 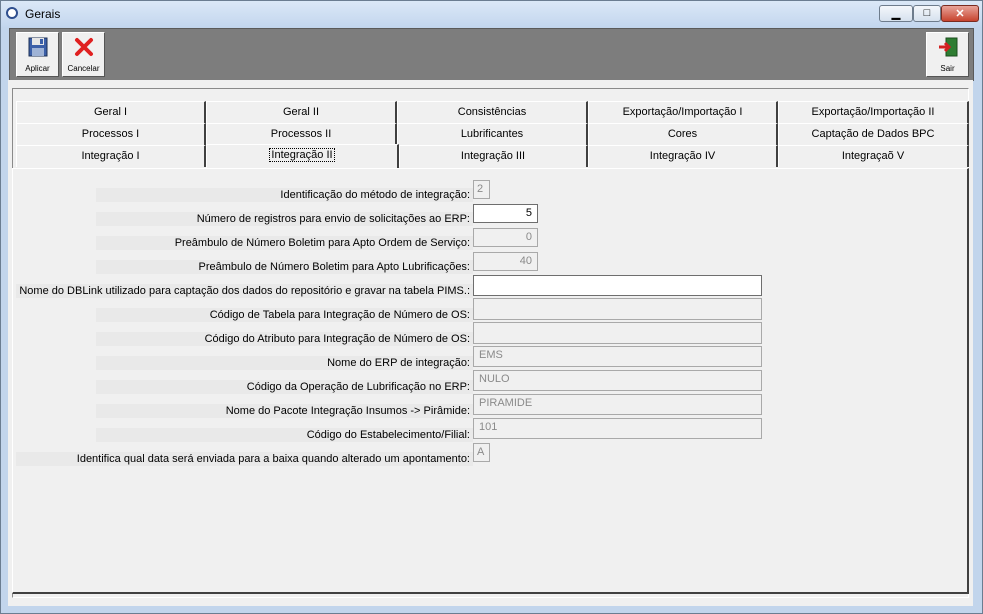 I want to click on tab-processos-2: Processos II, so click(x=301, y=134).